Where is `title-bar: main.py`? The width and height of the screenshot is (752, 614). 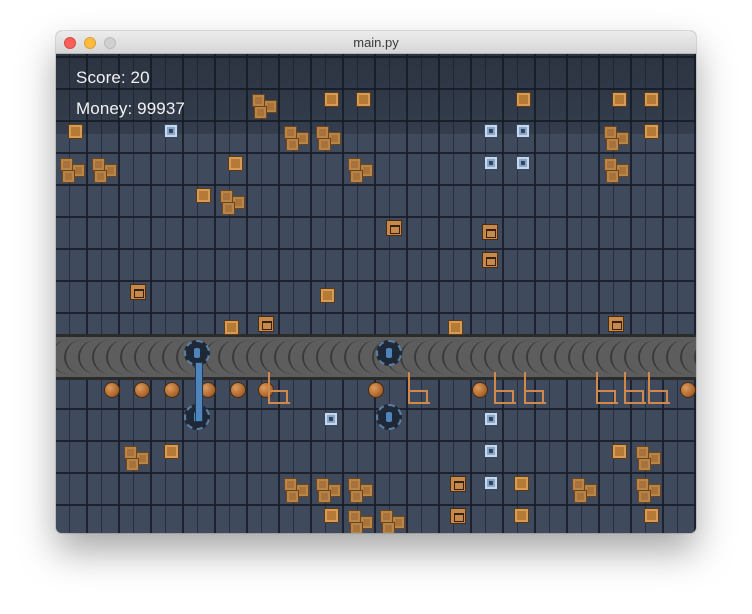 title-bar: main.py is located at coordinates (376, 42).